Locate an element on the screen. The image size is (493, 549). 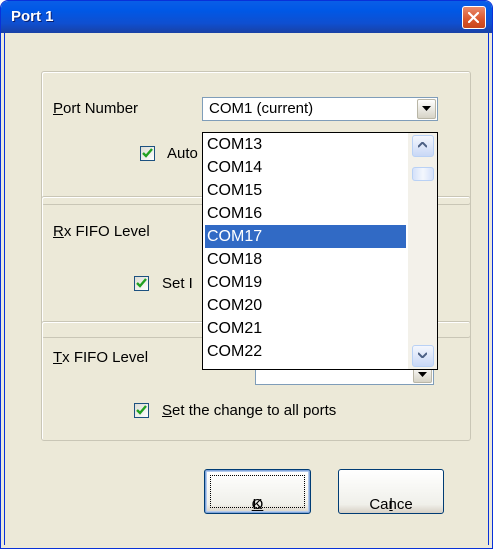
close-icon is located at coordinates (473, 17).